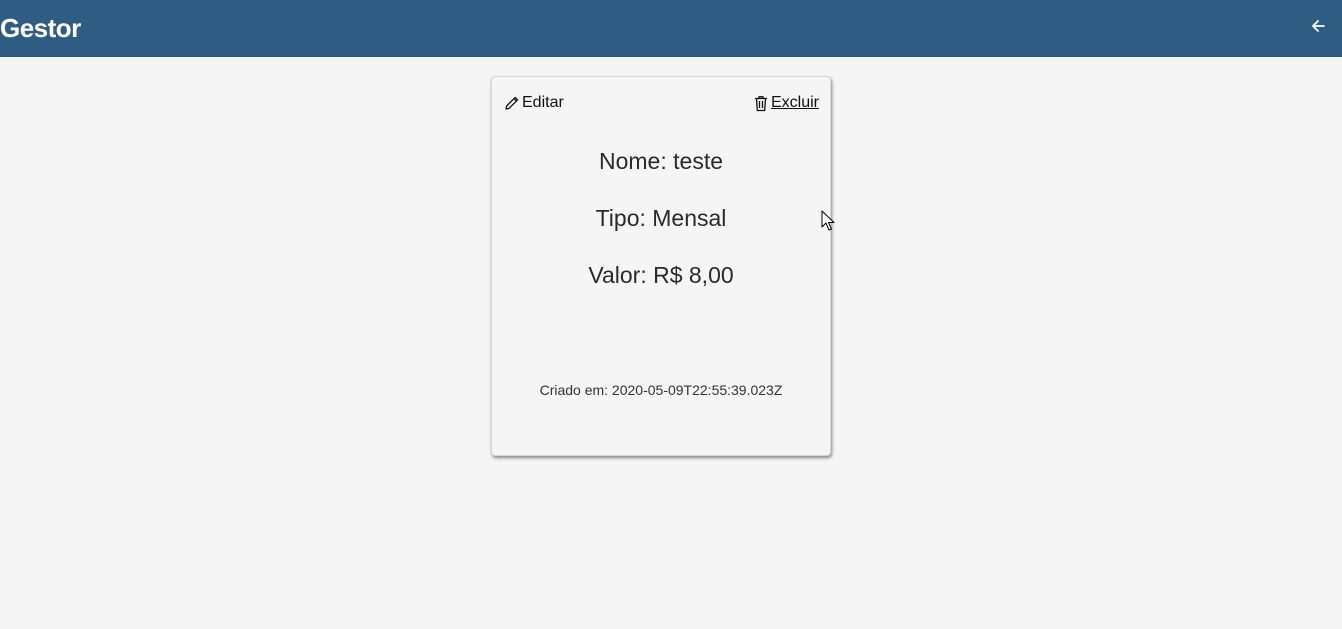  What do you see at coordinates (661, 275) in the screenshot?
I see `item-value: Valor: R$ 8,00` at bounding box center [661, 275].